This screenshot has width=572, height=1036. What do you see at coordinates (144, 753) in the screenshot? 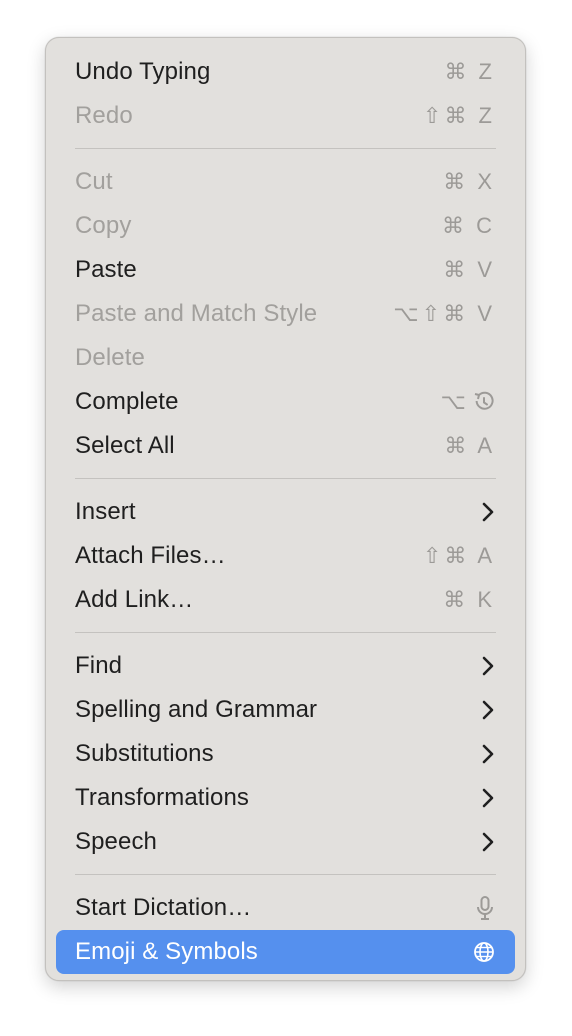
I see `menu-item-label: Substitutions` at bounding box center [144, 753].